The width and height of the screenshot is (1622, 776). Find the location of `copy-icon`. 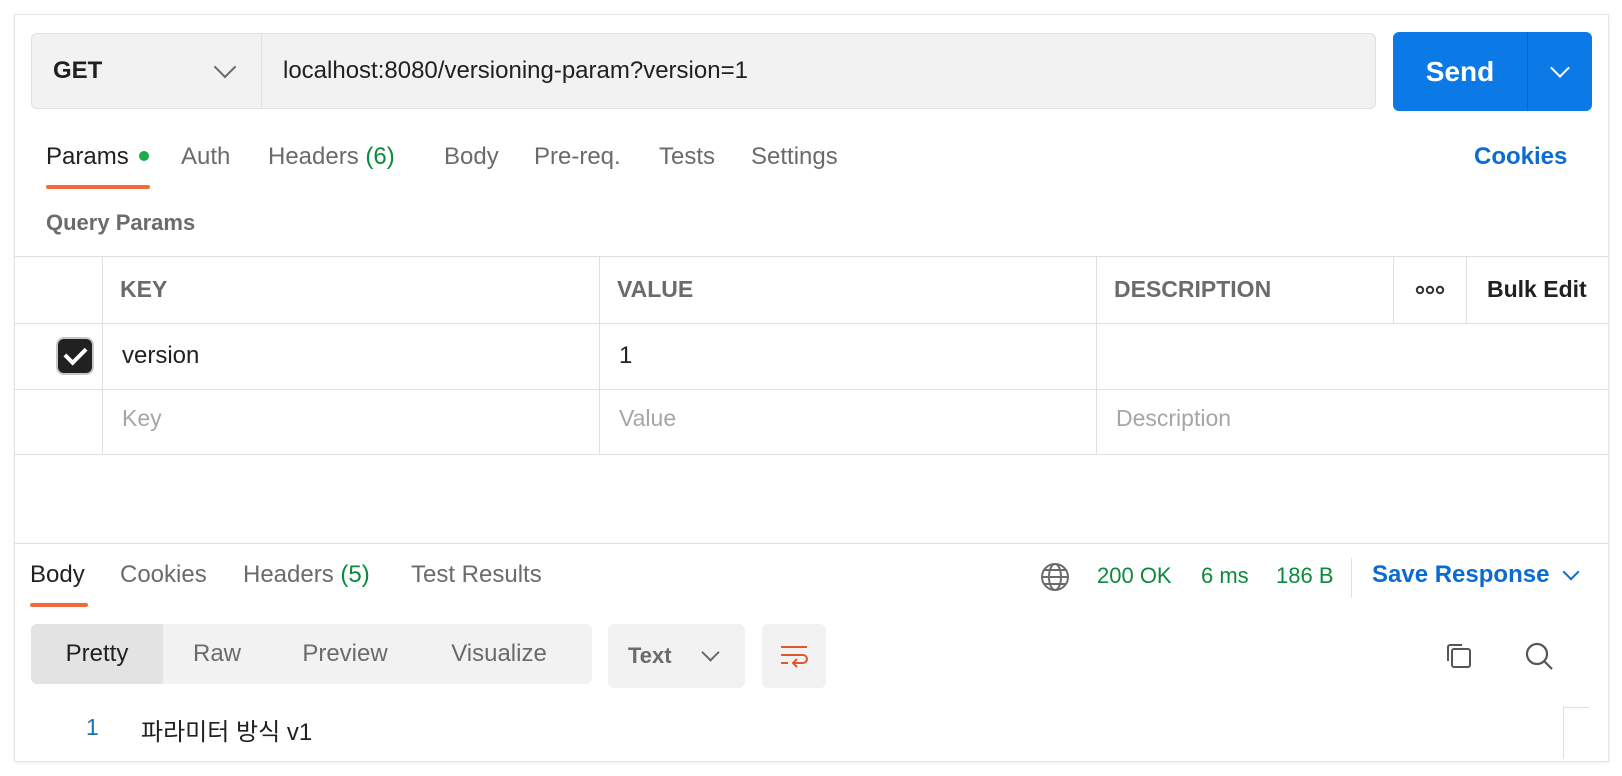

copy-icon is located at coordinates (1459, 658).